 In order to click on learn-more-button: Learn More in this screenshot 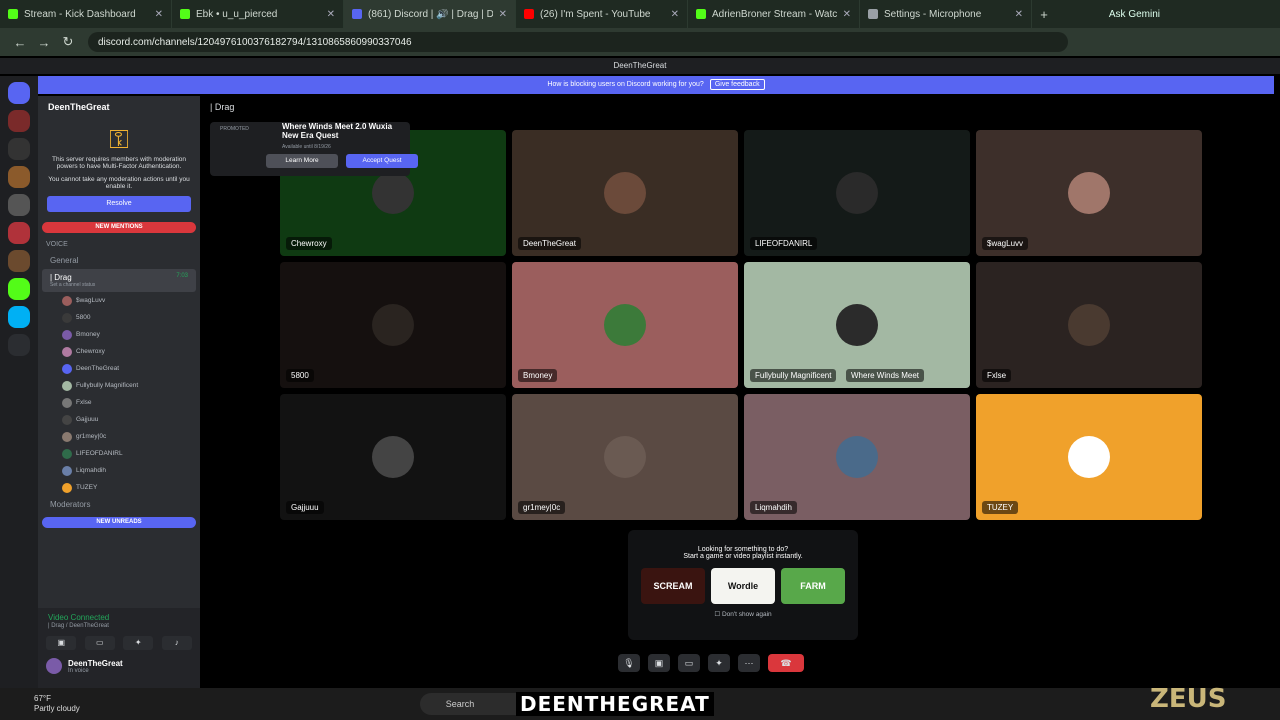, I will do `click(302, 161)`.